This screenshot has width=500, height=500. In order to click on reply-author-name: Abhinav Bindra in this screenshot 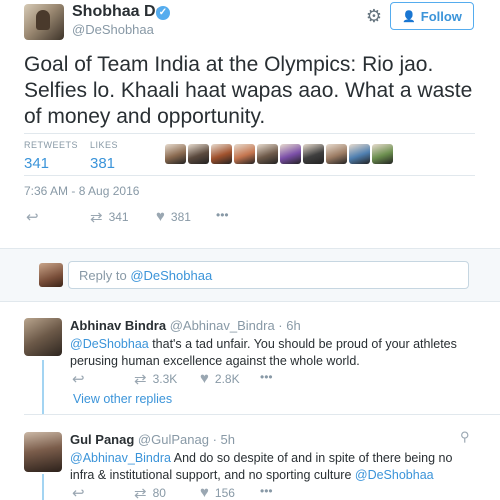, I will do `click(118, 325)`.